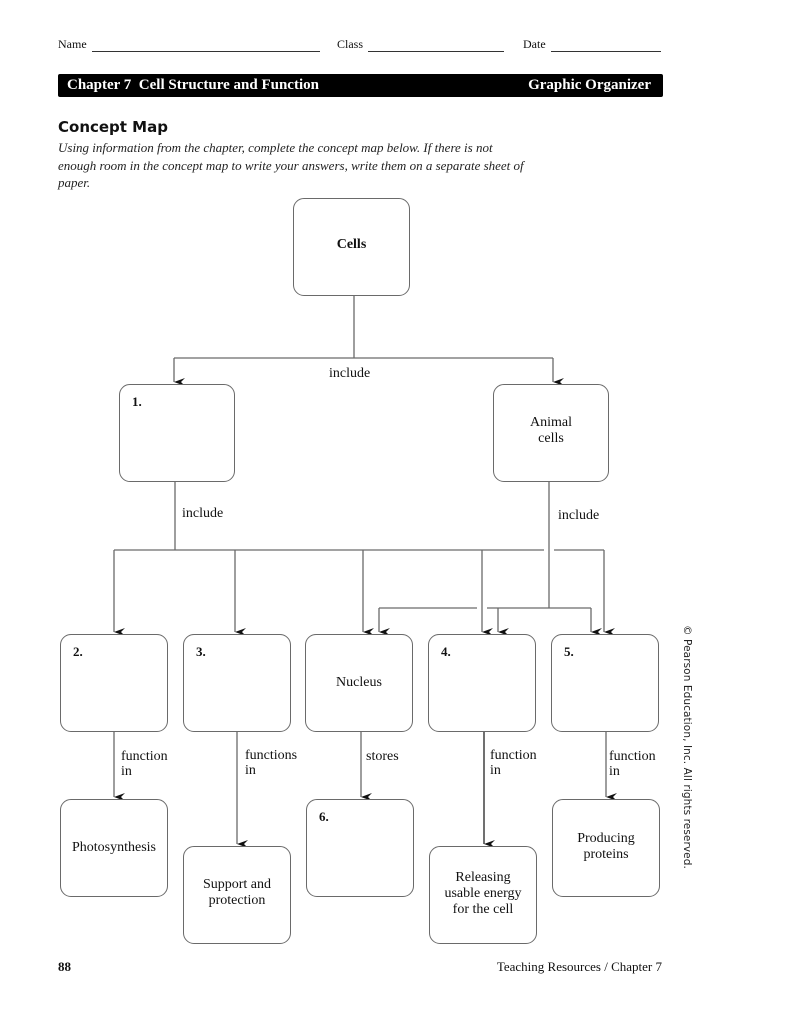  I want to click on node-6-number: 6., so click(324, 816).